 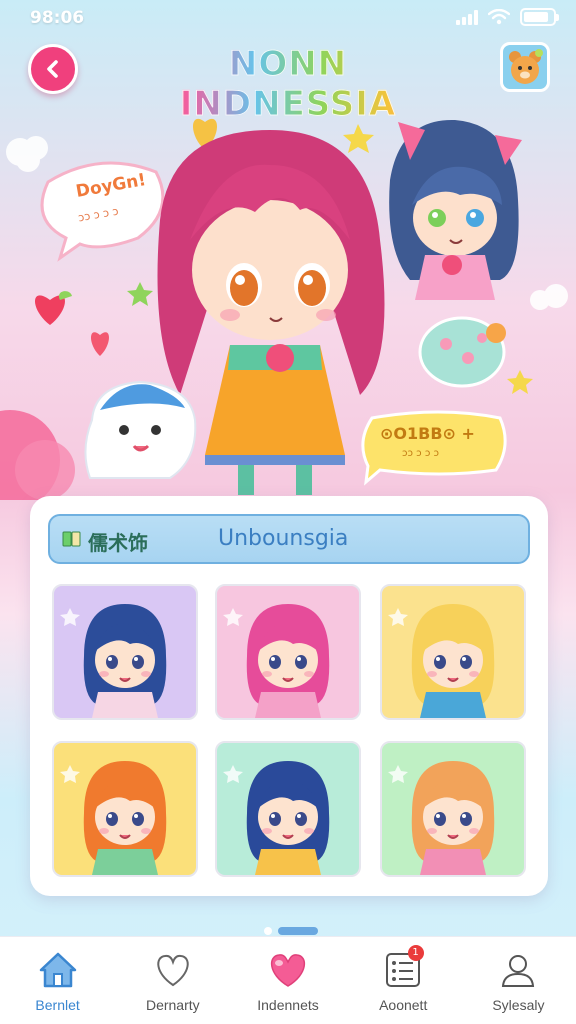 What do you see at coordinates (539, 17) in the screenshot?
I see `battery-icon` at bounding box center [539, 17].